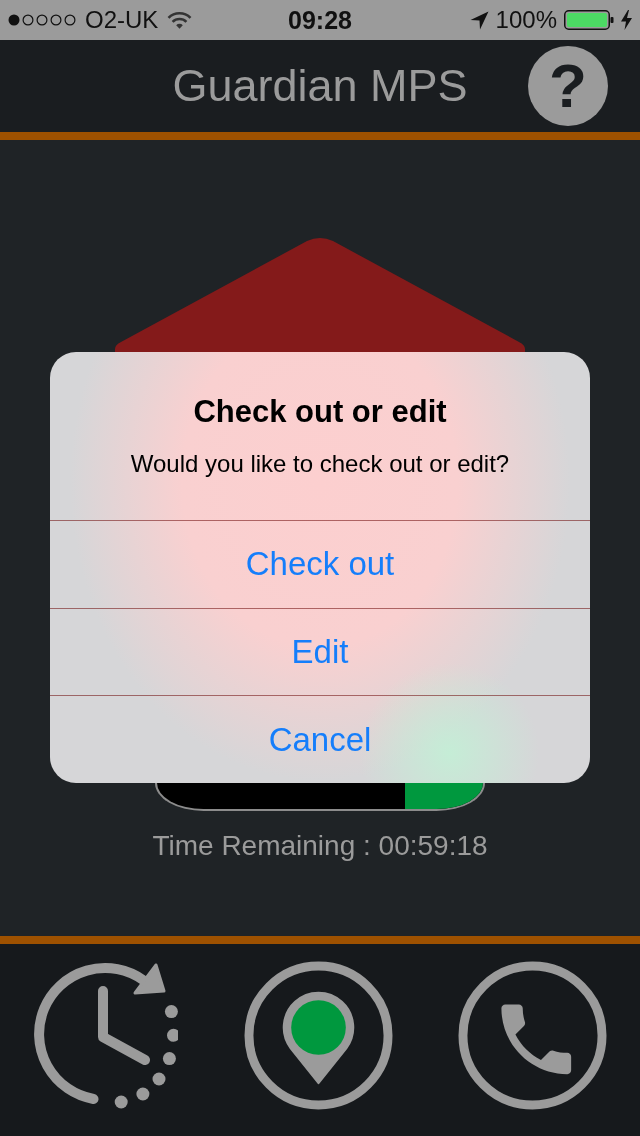 The image size is (640, 1136). Describe the element at coordinates (122, 20) in the screenshot. I see `carrier-name: O2-UK` at that location.